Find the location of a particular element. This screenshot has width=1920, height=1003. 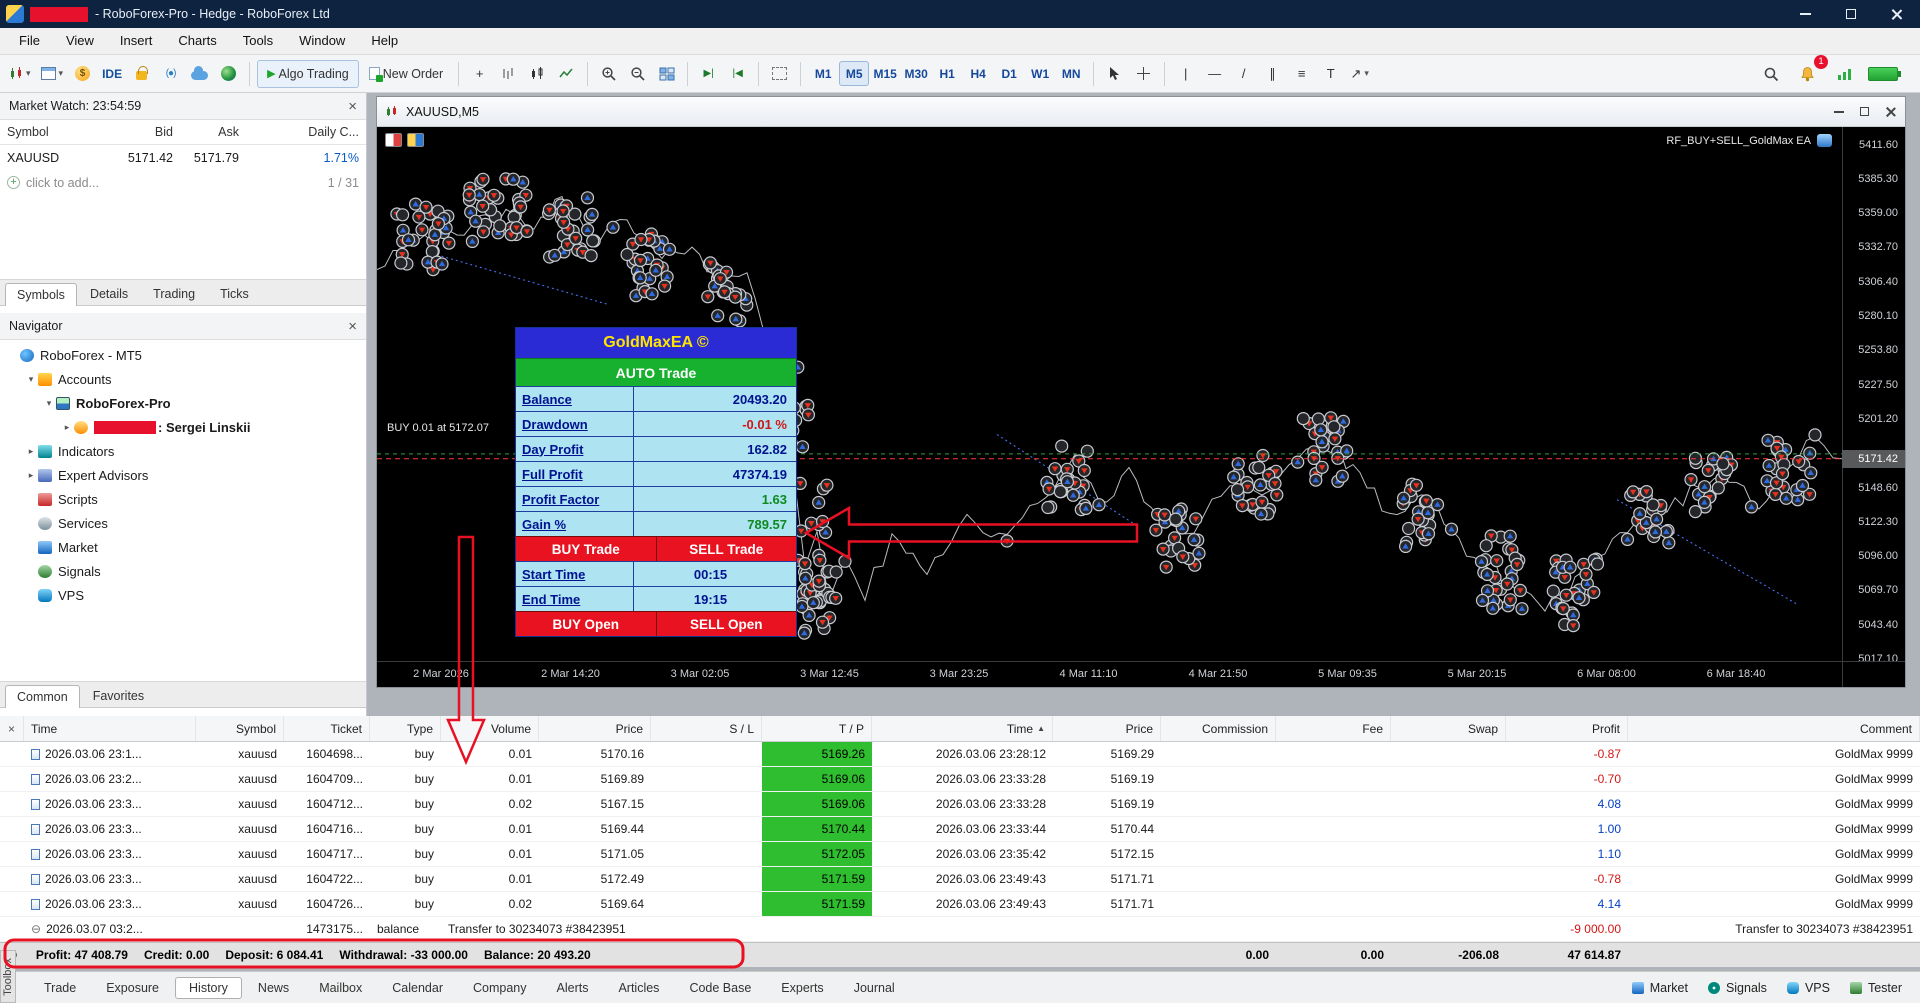

horizontal-line-button: — is located at coordinates (1214, 74).